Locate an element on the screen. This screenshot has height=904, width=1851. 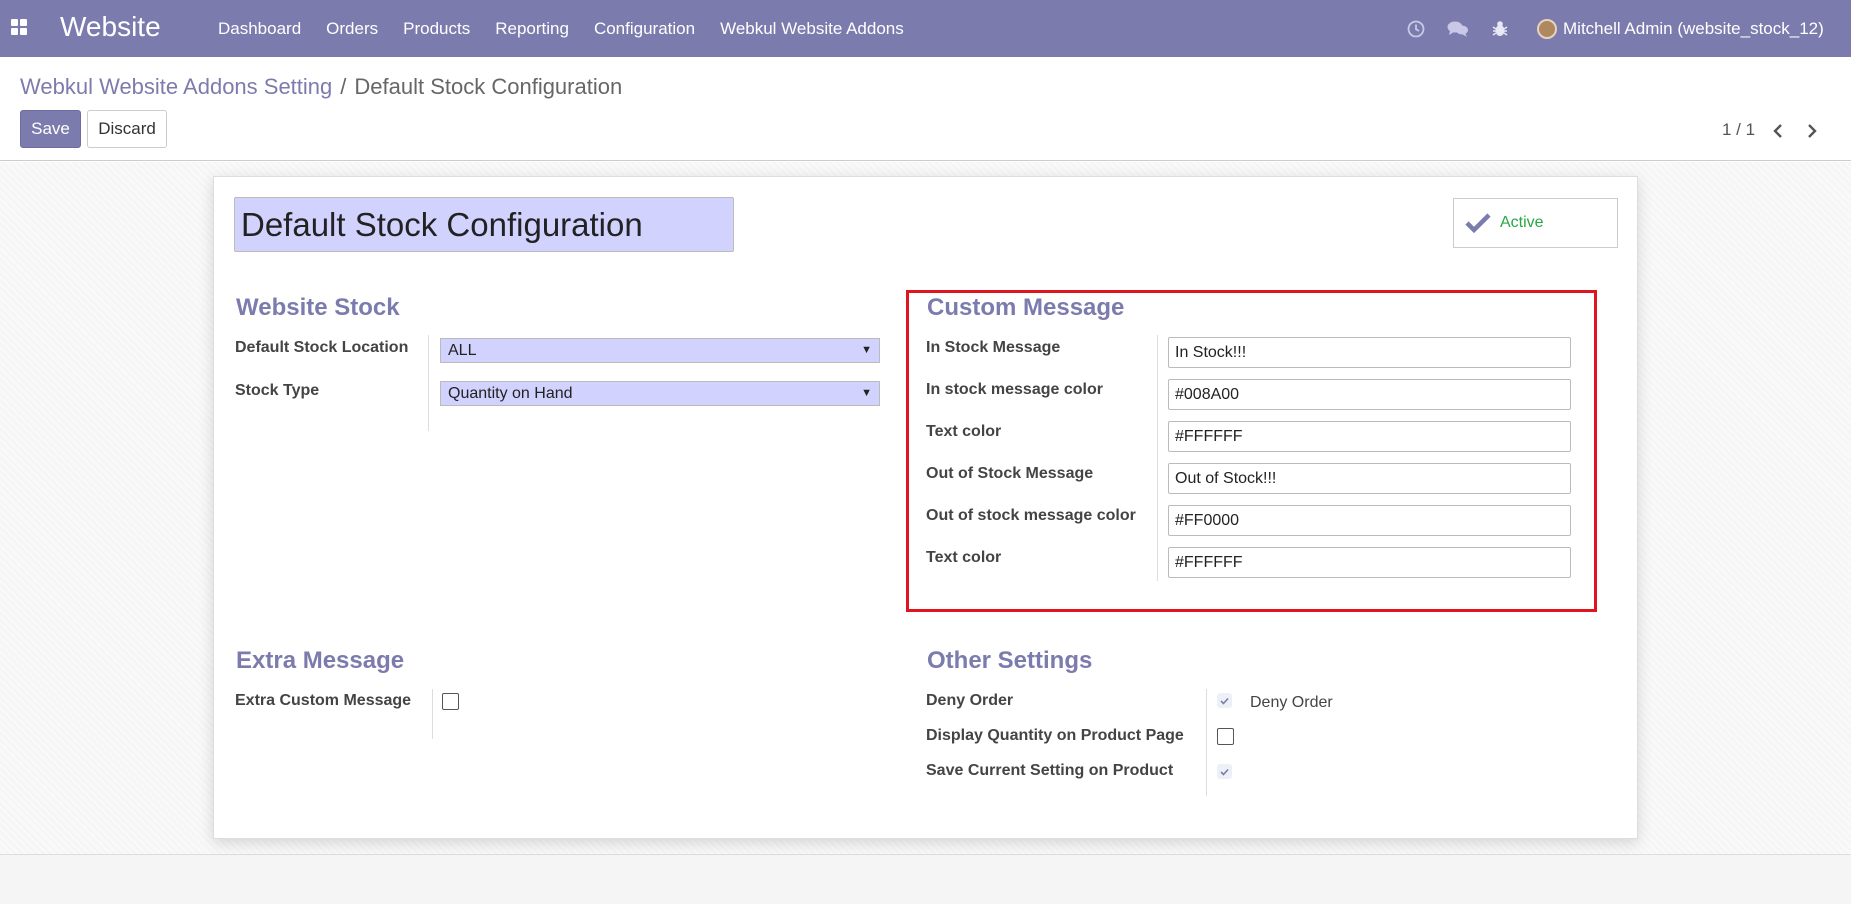
extra-custom-message-checkbox is located at coordinates (450, 701).